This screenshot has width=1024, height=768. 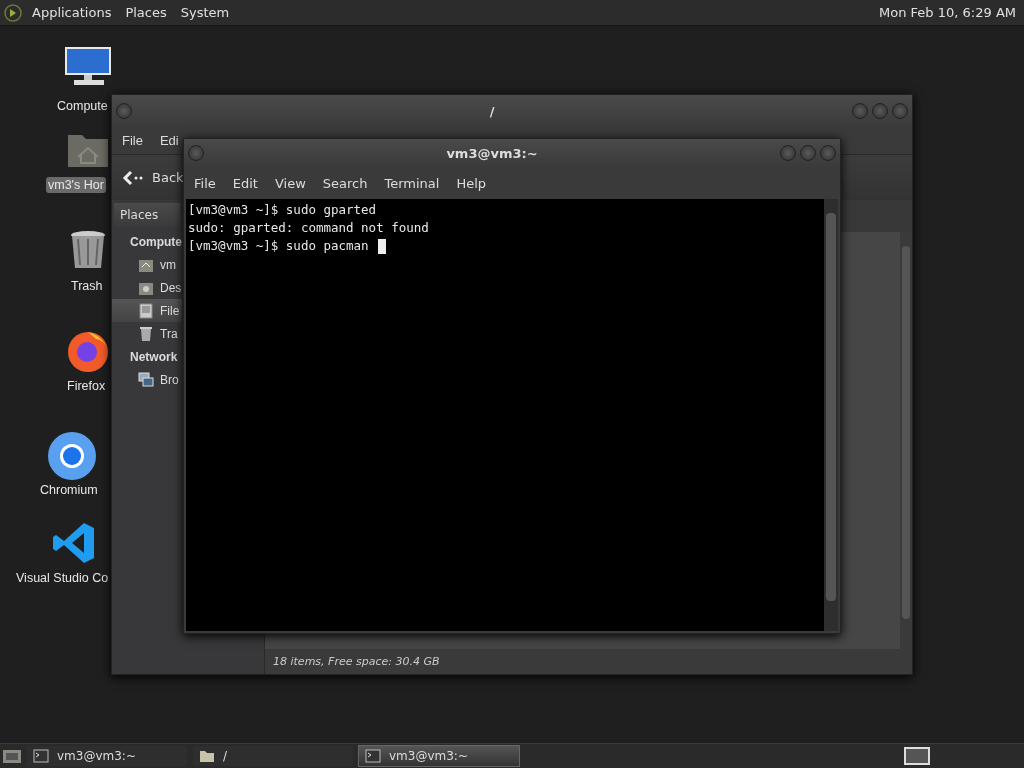 What do you see at coordinates (205, 12) in the screenshot?
I see `panel-menu: System` at bounding box center [205, 12].